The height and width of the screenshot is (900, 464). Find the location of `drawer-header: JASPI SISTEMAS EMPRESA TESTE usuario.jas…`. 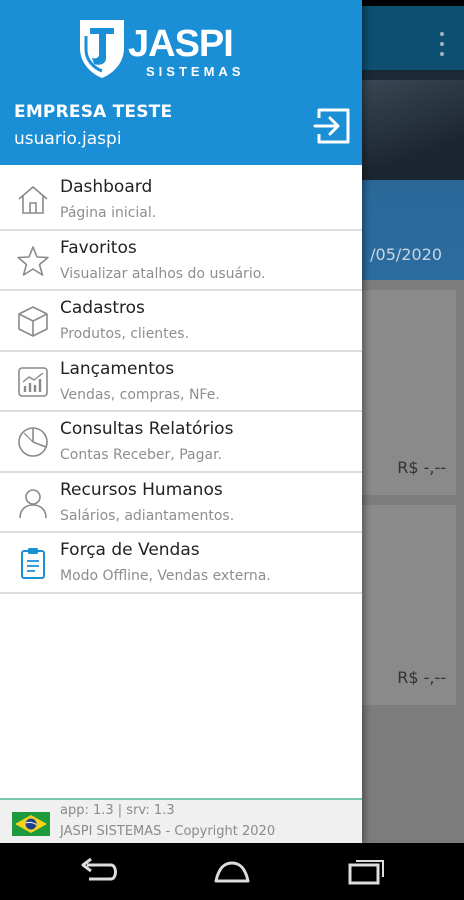

drawer-header: JASPI SISTEMAS EMPRESA TESTE usuario.jas… is located at coordinates (181, 82).